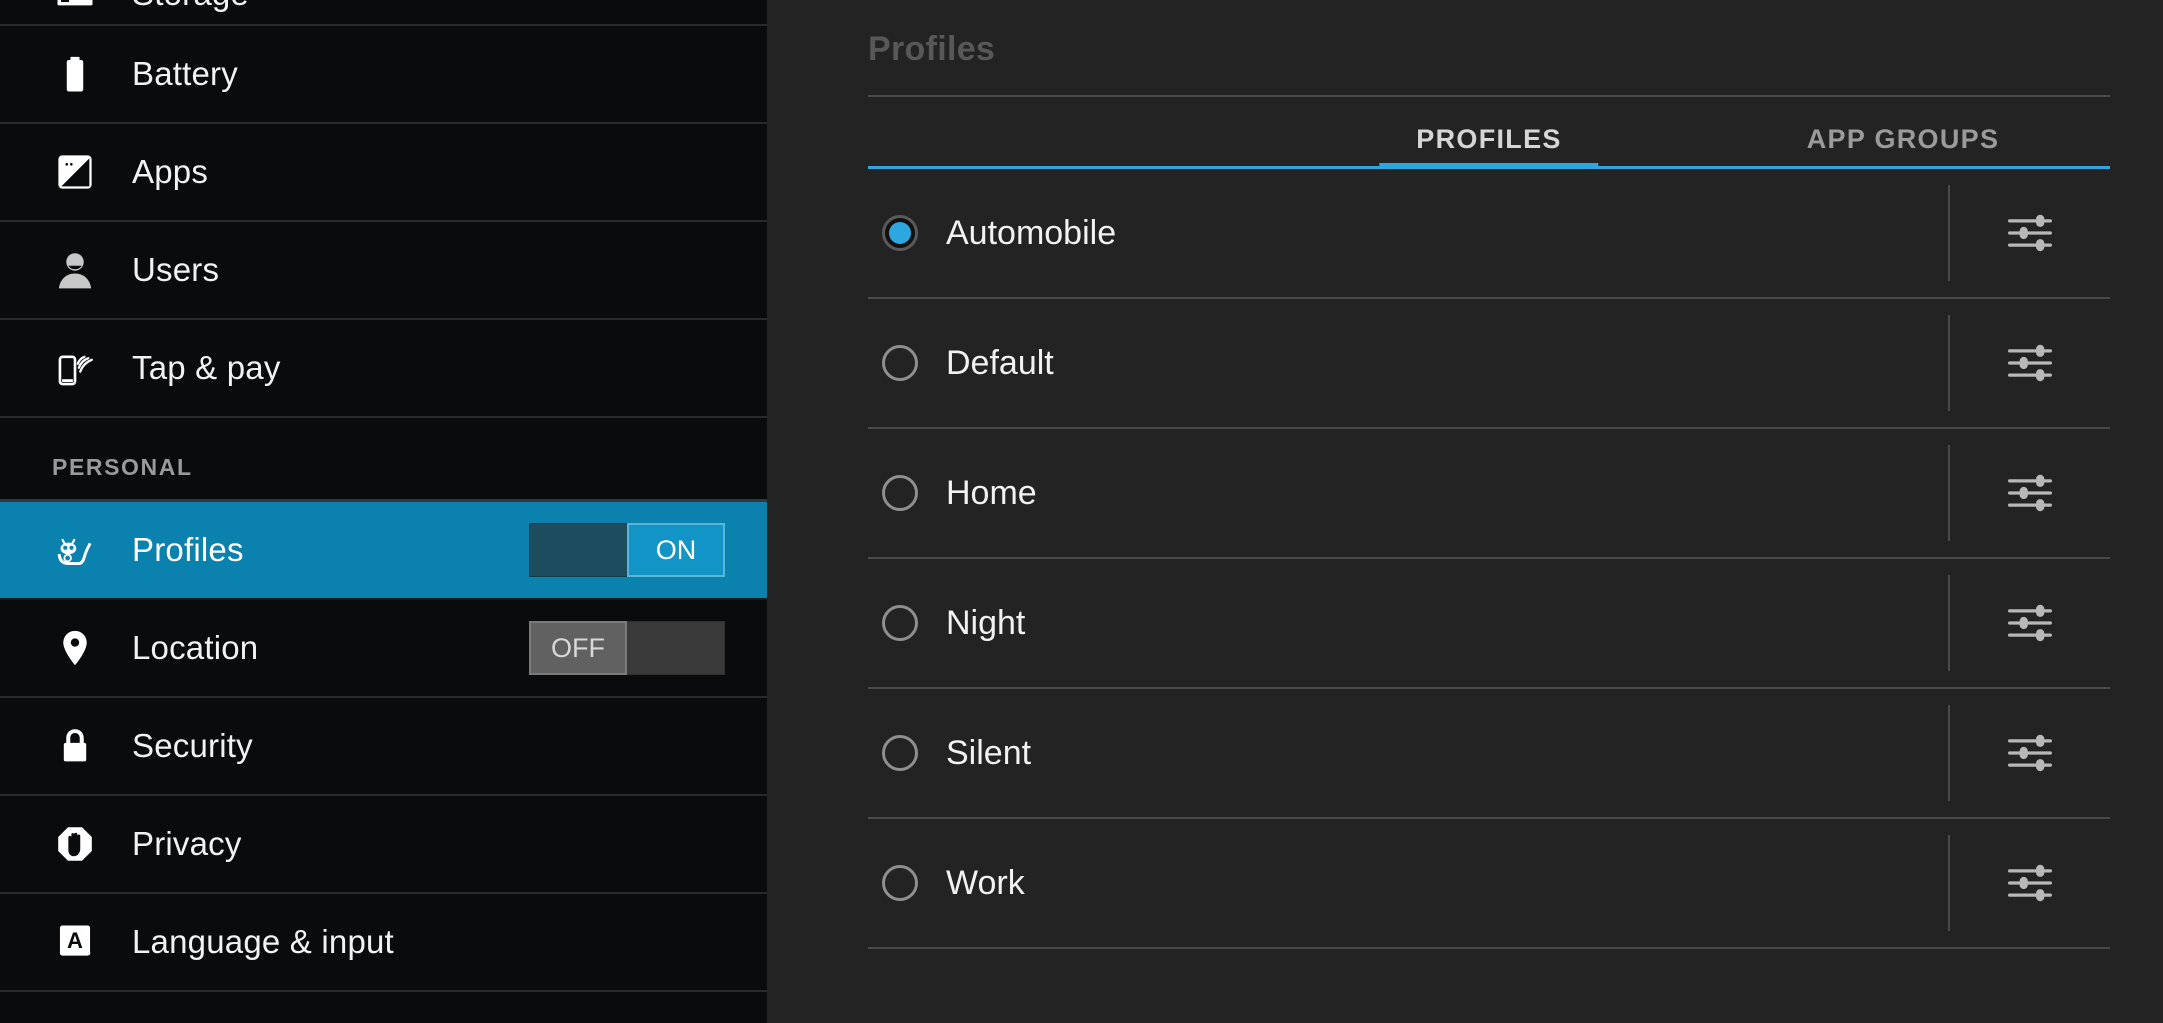 The height and width of the screenshot is (1023, 2163). I want to click on storage-icon, so click(75, 8).